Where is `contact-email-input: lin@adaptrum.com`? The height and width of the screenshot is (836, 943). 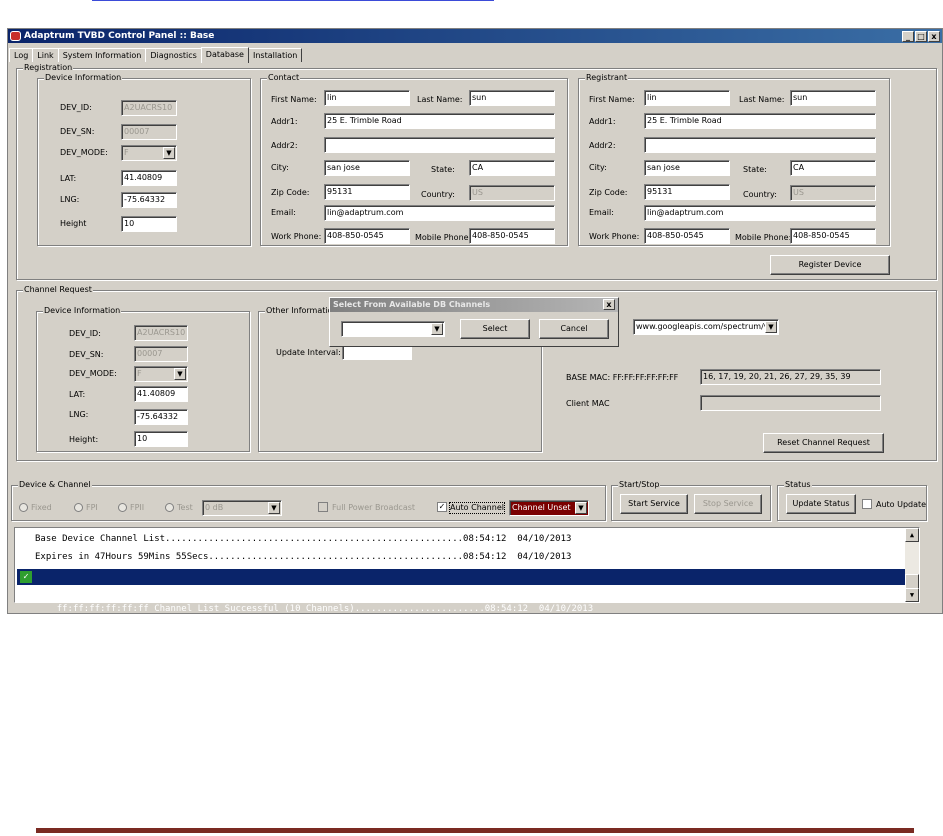 contact-email-input: lin@adaptrum.com is located at coordinates (439, 213).